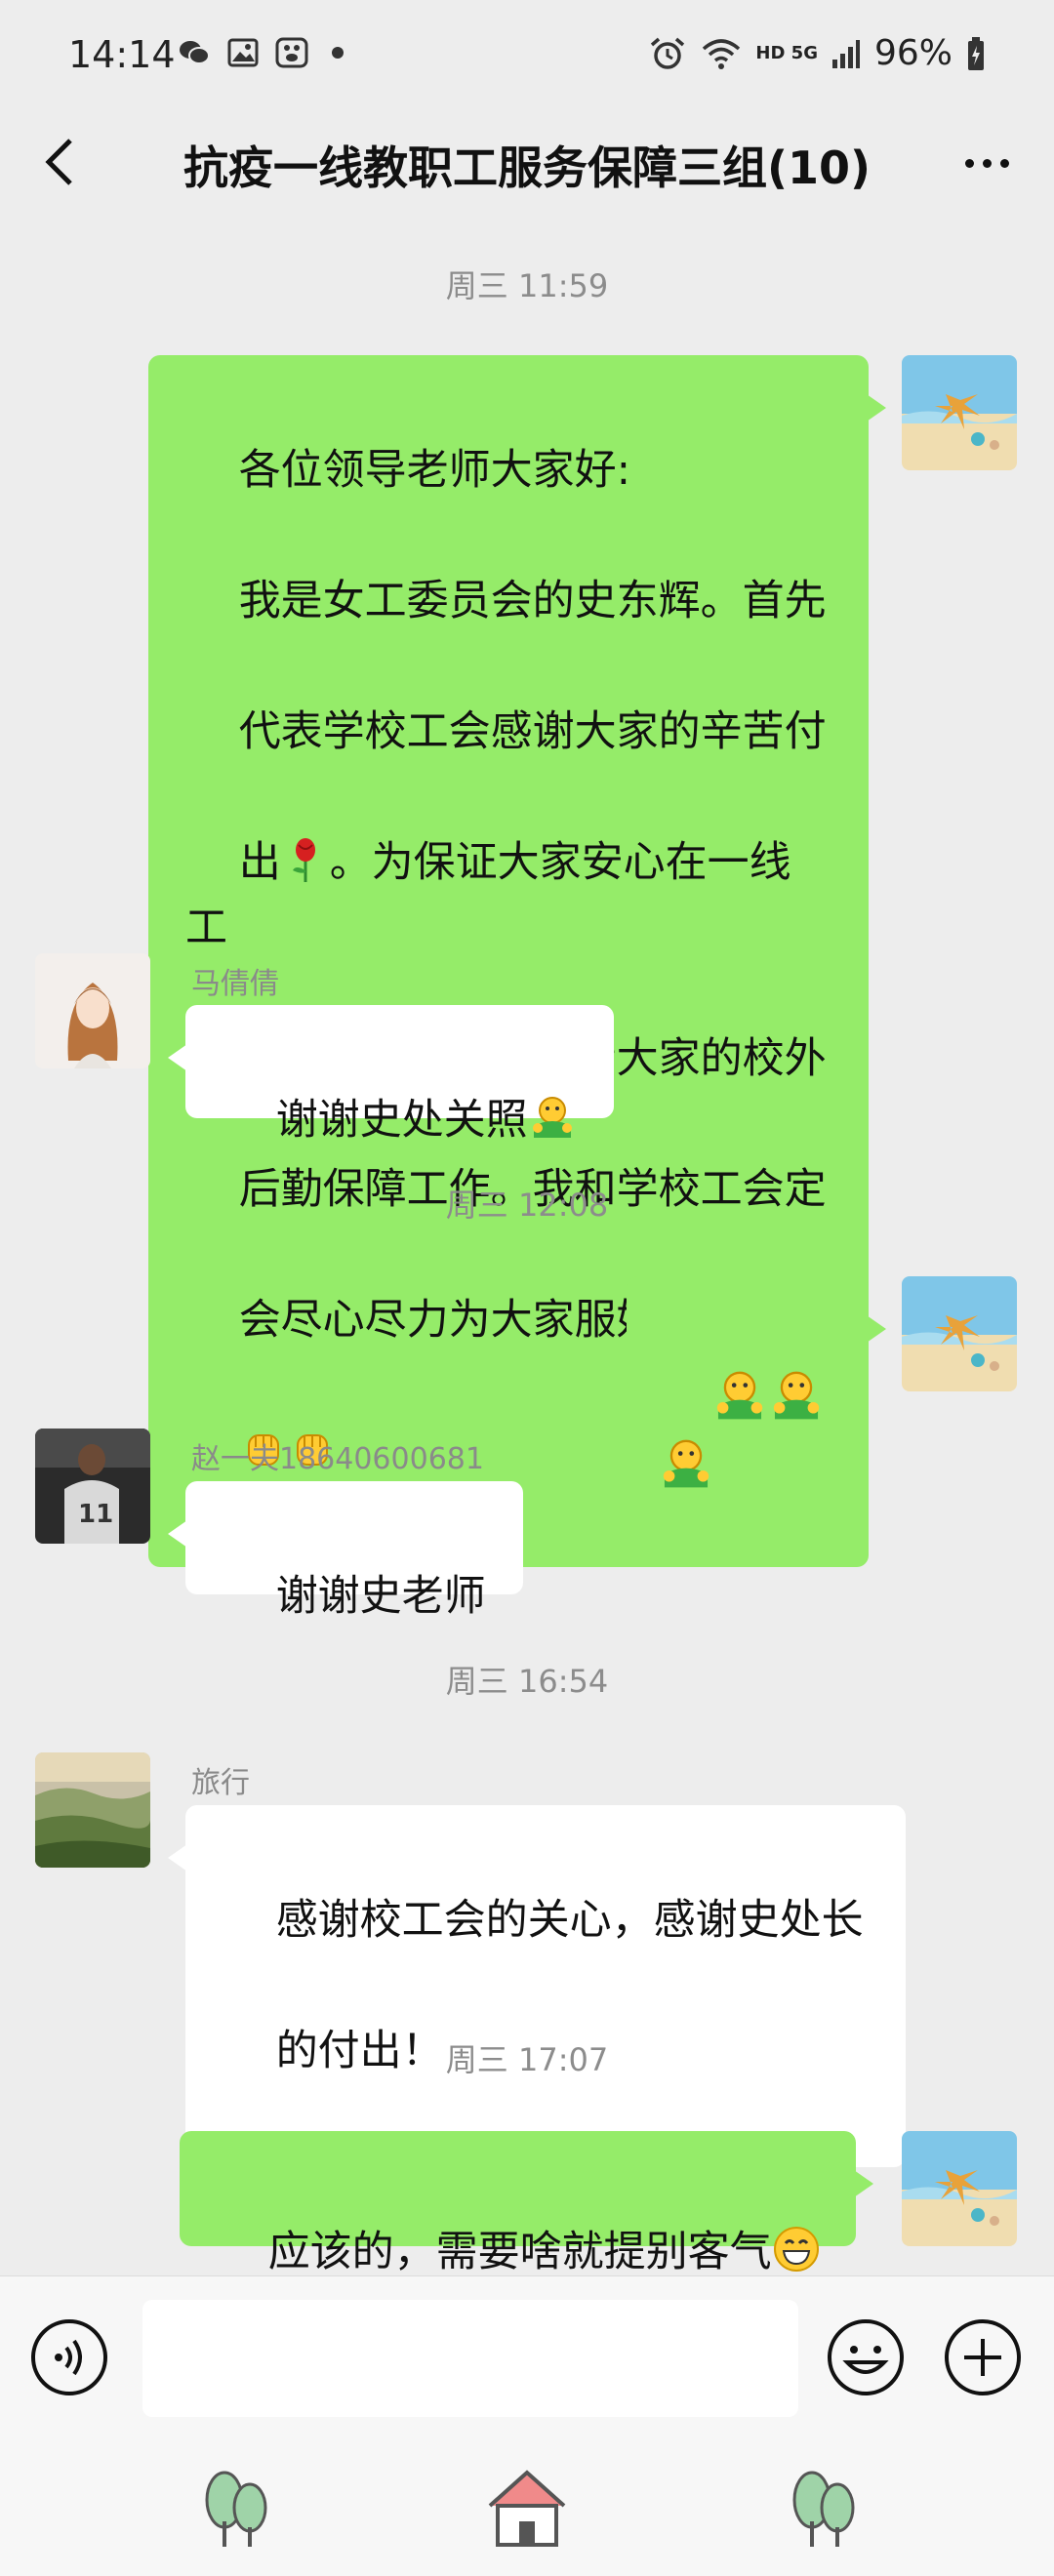 This screenshot has width=1054, height=2576. What do you see at coordinates (796, 2249) in the screenshot?
I see `grin-emoji-icon` at bounding box center [796, 2249].